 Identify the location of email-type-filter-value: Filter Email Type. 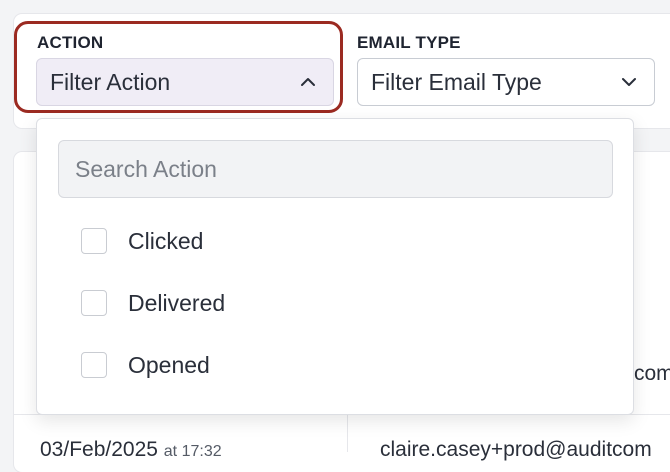
(456, 81).